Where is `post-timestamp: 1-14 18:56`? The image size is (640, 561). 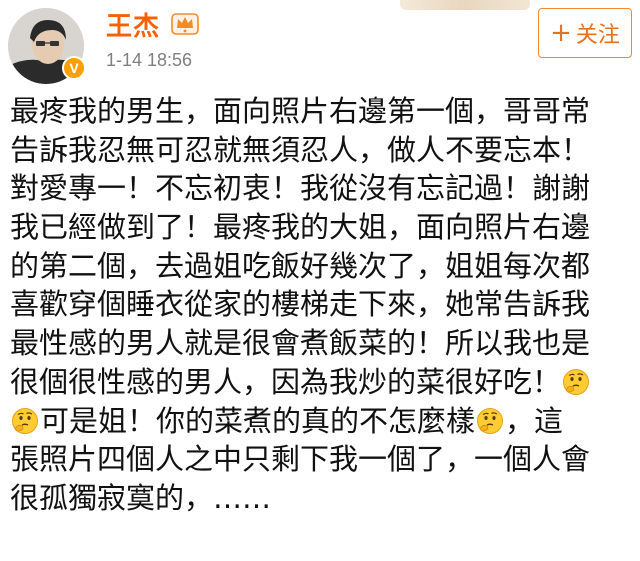
post-timestamp: 1-14 18:56 is located at coordinates (149, 60).